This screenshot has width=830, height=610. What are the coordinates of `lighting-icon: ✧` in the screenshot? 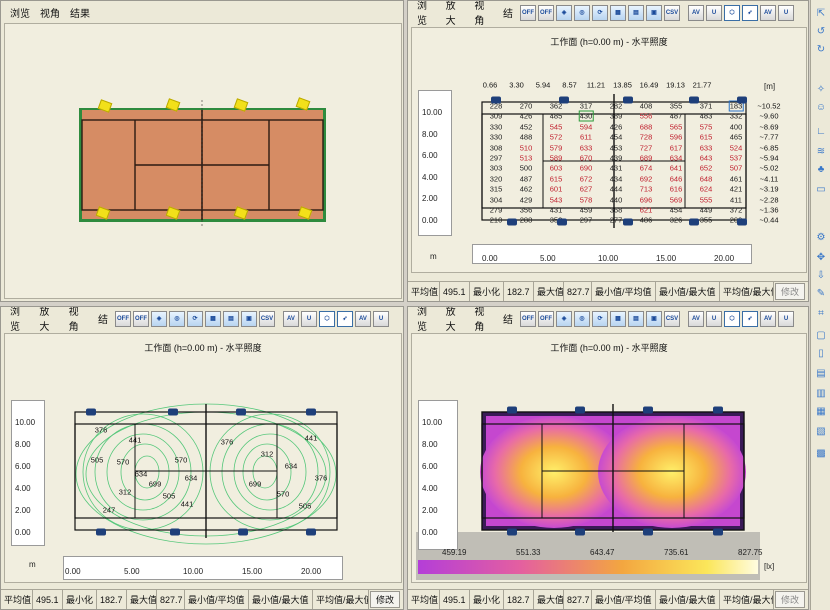 It's located at (821, 89).